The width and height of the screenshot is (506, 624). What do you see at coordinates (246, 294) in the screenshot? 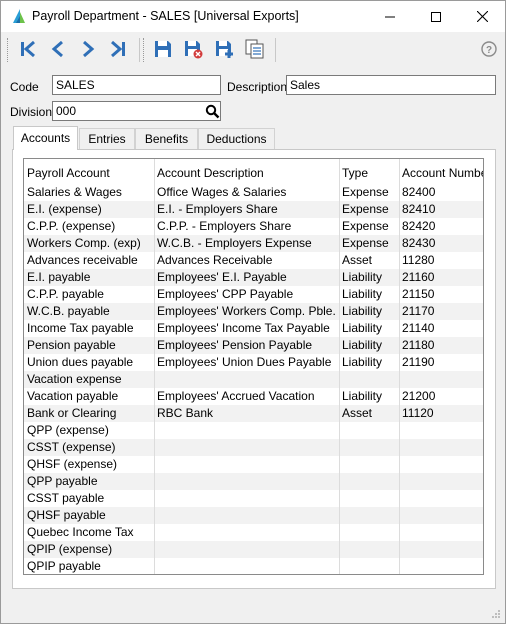
I see `cell-account-description: Employees' CPP Payable` at bounding box center [246, 294].